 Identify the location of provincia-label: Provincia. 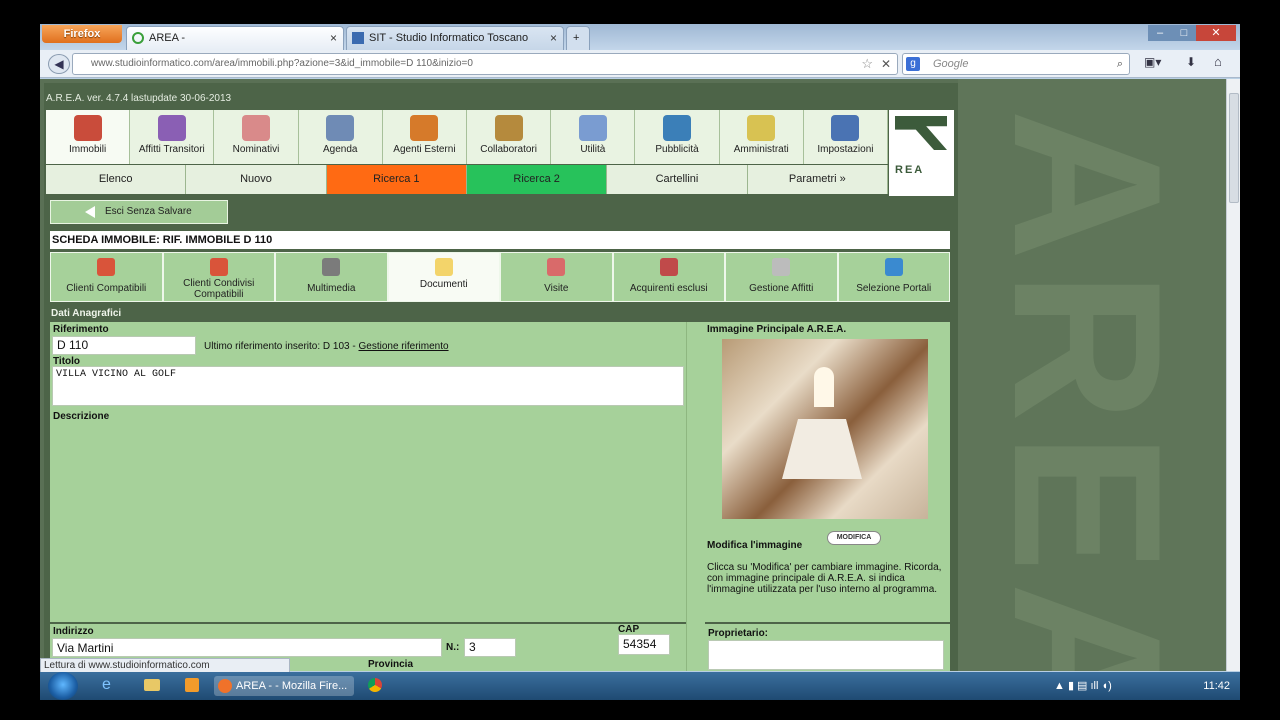
(391, 664).